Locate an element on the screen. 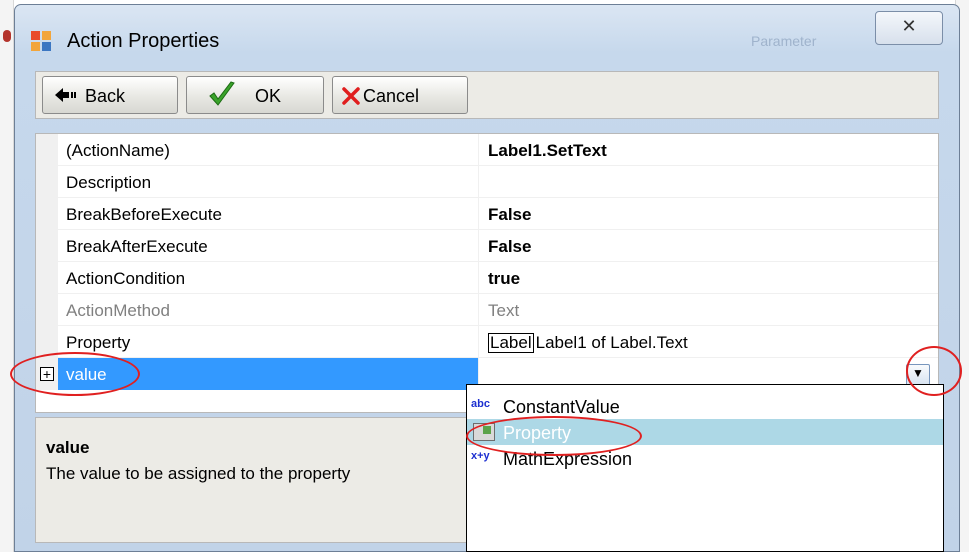 This screenshot has height=552, width=969. property-value: Label Label1 of Label.Text is located at coordinates (588, 343).